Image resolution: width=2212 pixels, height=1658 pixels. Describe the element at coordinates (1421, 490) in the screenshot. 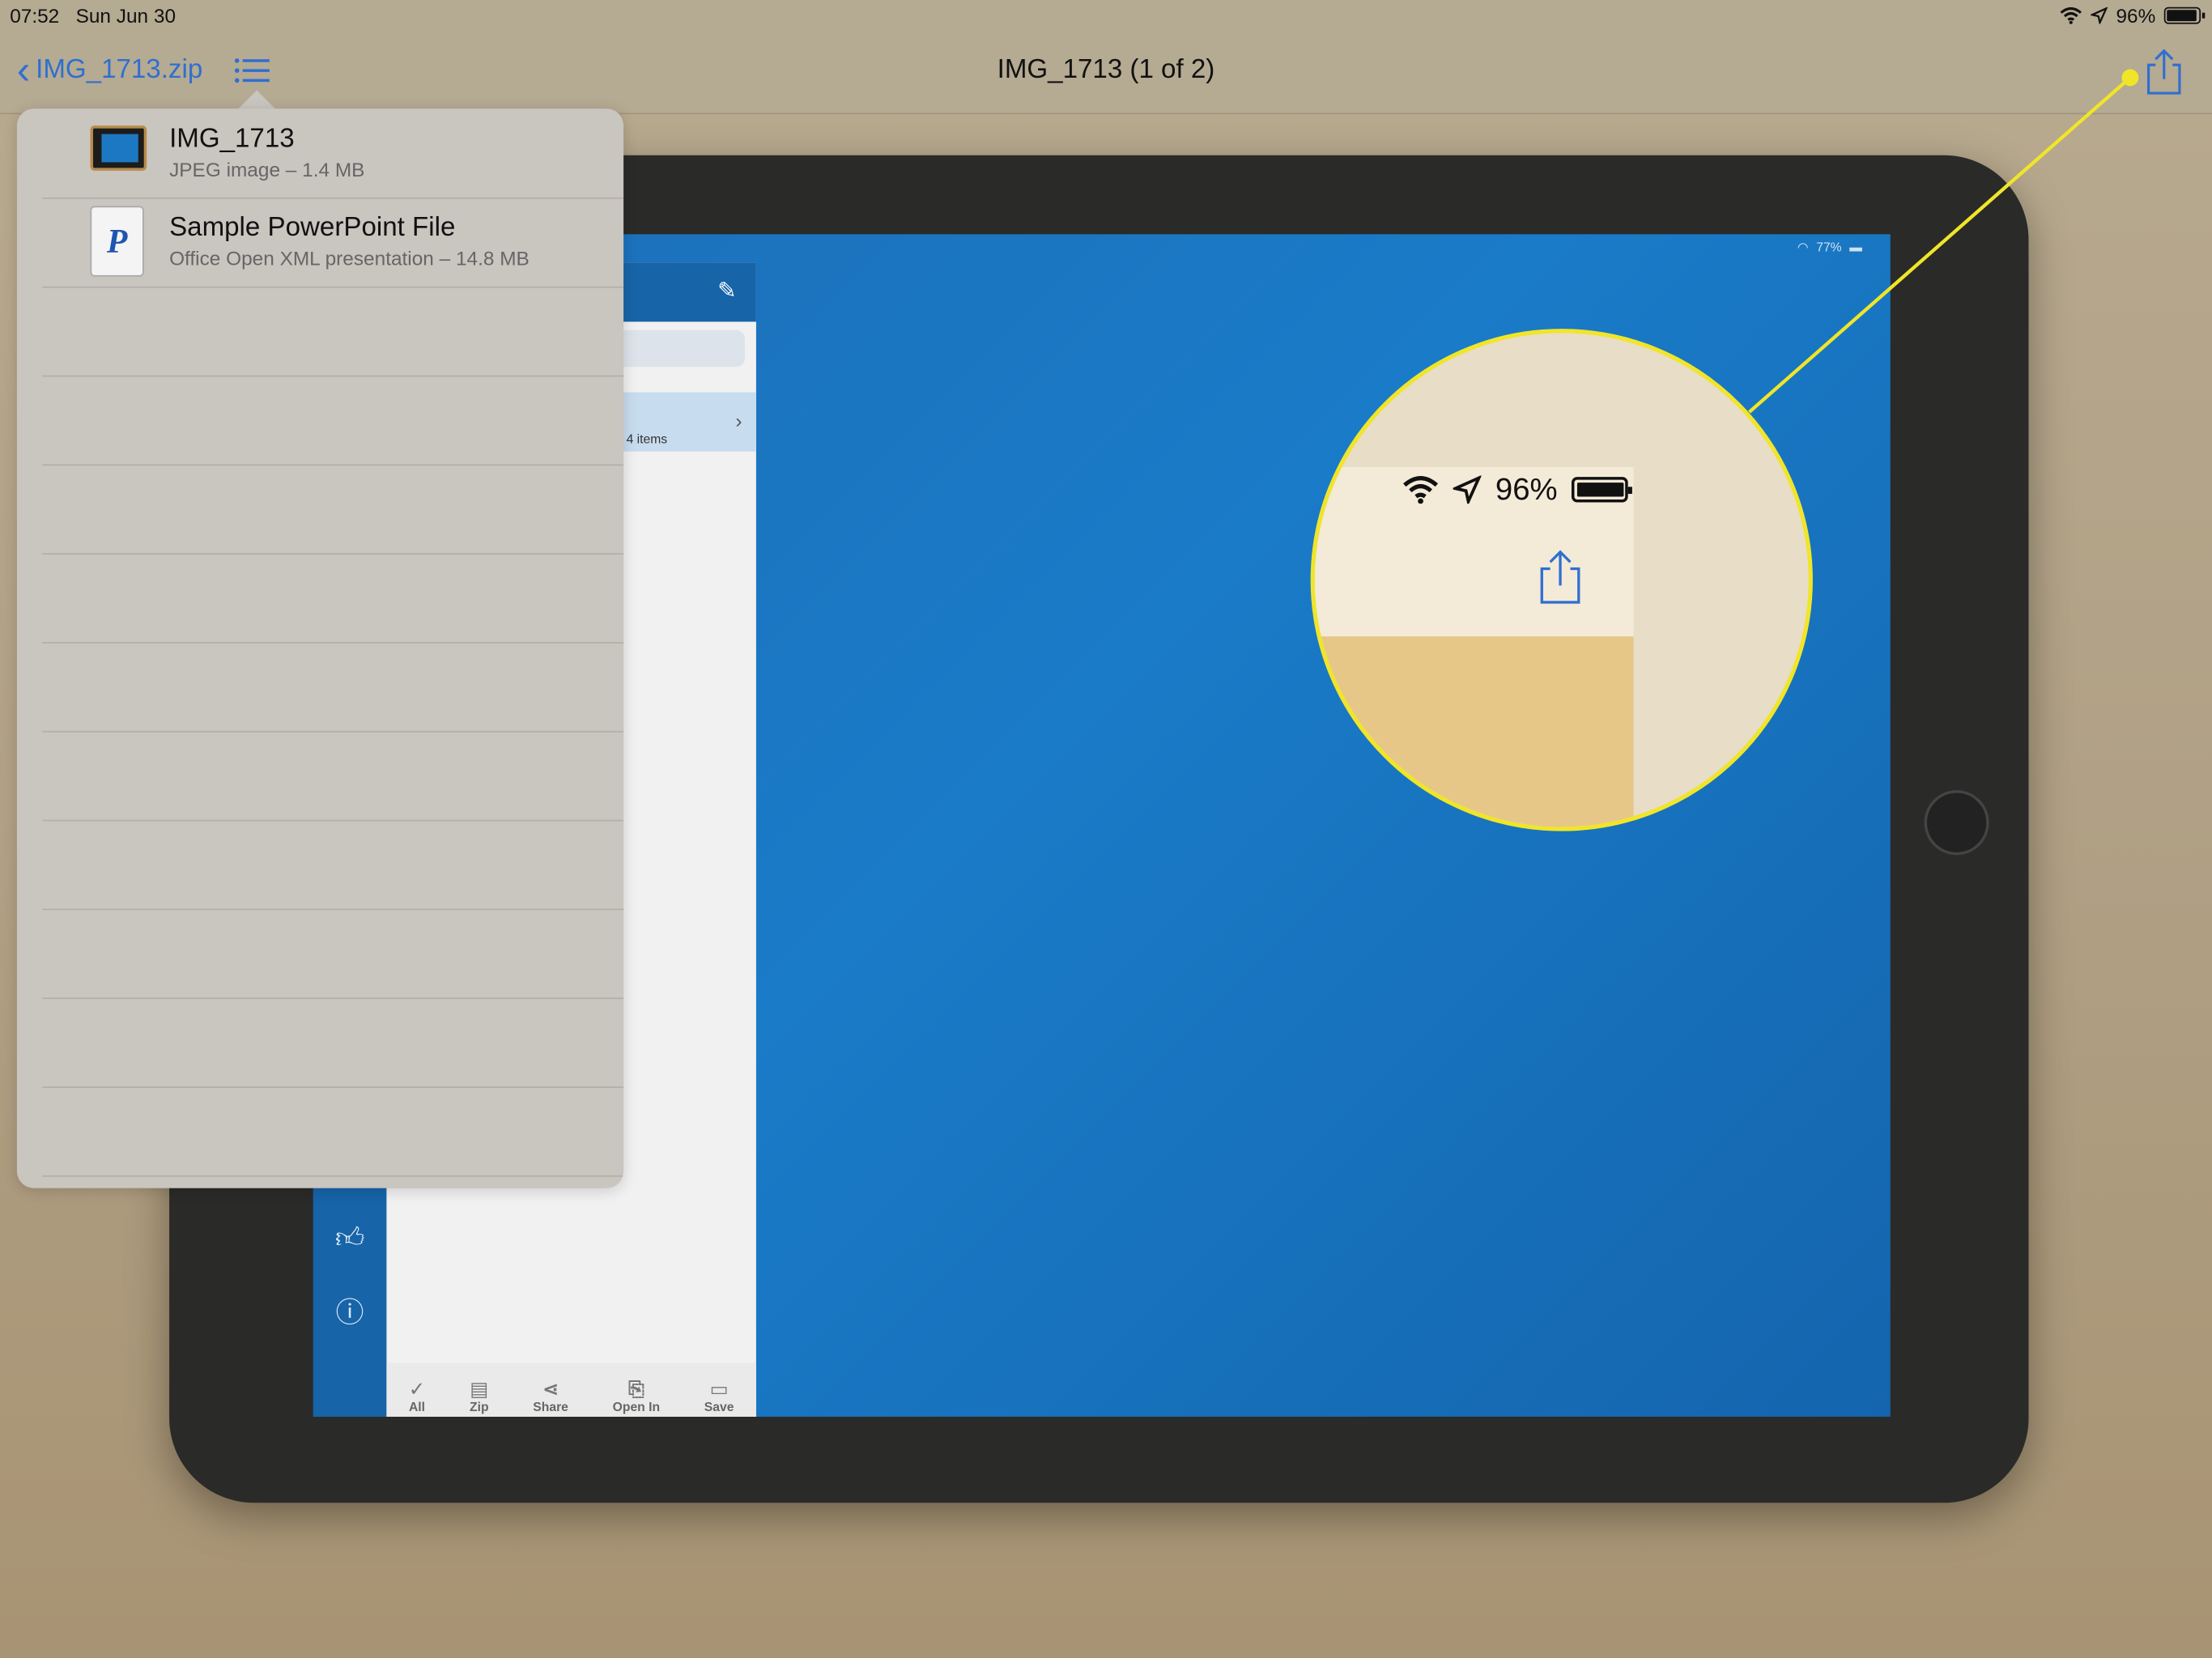

I see `magnified-wifi-icon` at that location.